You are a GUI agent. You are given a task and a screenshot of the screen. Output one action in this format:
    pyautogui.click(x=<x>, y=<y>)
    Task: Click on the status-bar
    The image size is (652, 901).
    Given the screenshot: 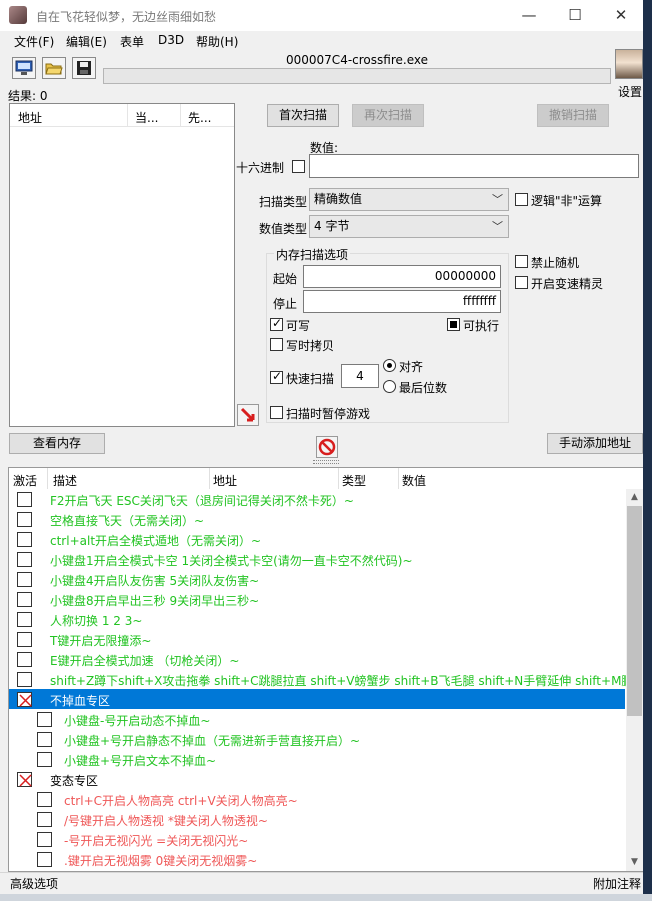 What is the action you would take?
    pyautogui.click(x=326, y=883)
    